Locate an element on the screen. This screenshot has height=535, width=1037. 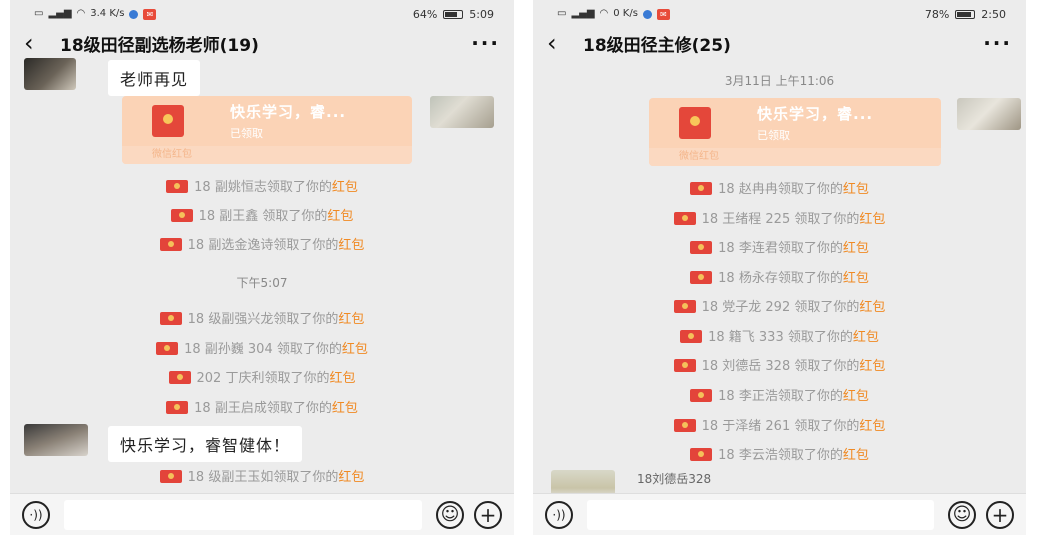
system-notice: 18 李连君领取了你的红包 is located at coordinates (779, 246).